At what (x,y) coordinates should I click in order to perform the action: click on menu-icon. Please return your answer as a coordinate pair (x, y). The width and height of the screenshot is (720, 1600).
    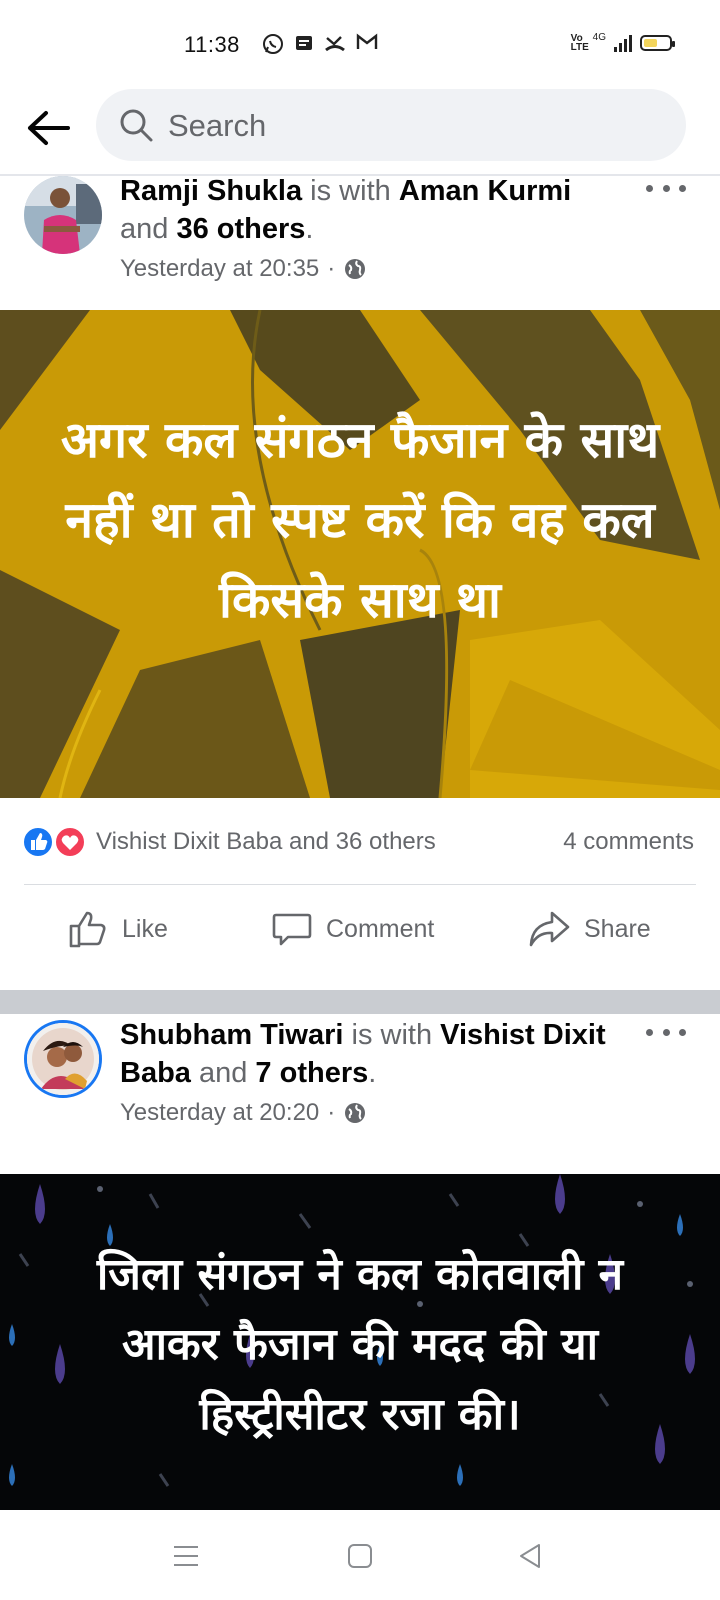
    Looking at the image, I should click on (186, 1556).